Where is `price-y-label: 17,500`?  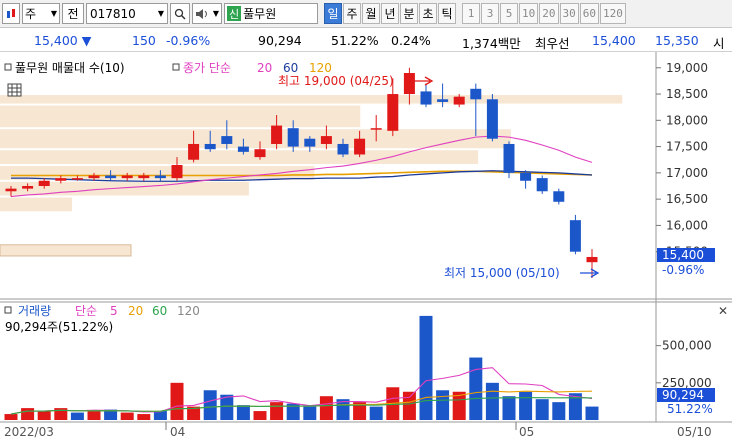 price-y-label: 17,500 is located at coordinates (687, 147).